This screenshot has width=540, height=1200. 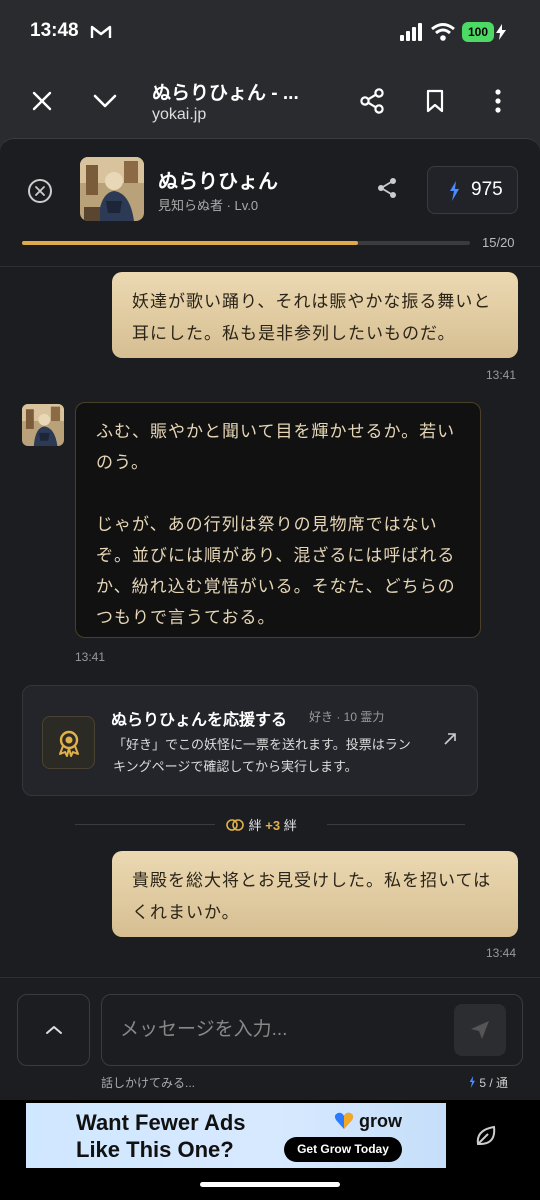 I want to click on message-paragraph: ふむ、賑やかと聞いて目を輝かせるか。若いのう。, so click(x=276, y=447).